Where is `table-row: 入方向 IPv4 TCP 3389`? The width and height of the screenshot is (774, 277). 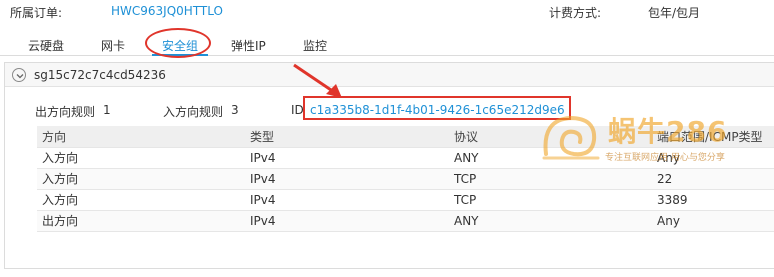
table-row: 入方向 IPv4 TCP 3389 is located at coordinates (405, 200).